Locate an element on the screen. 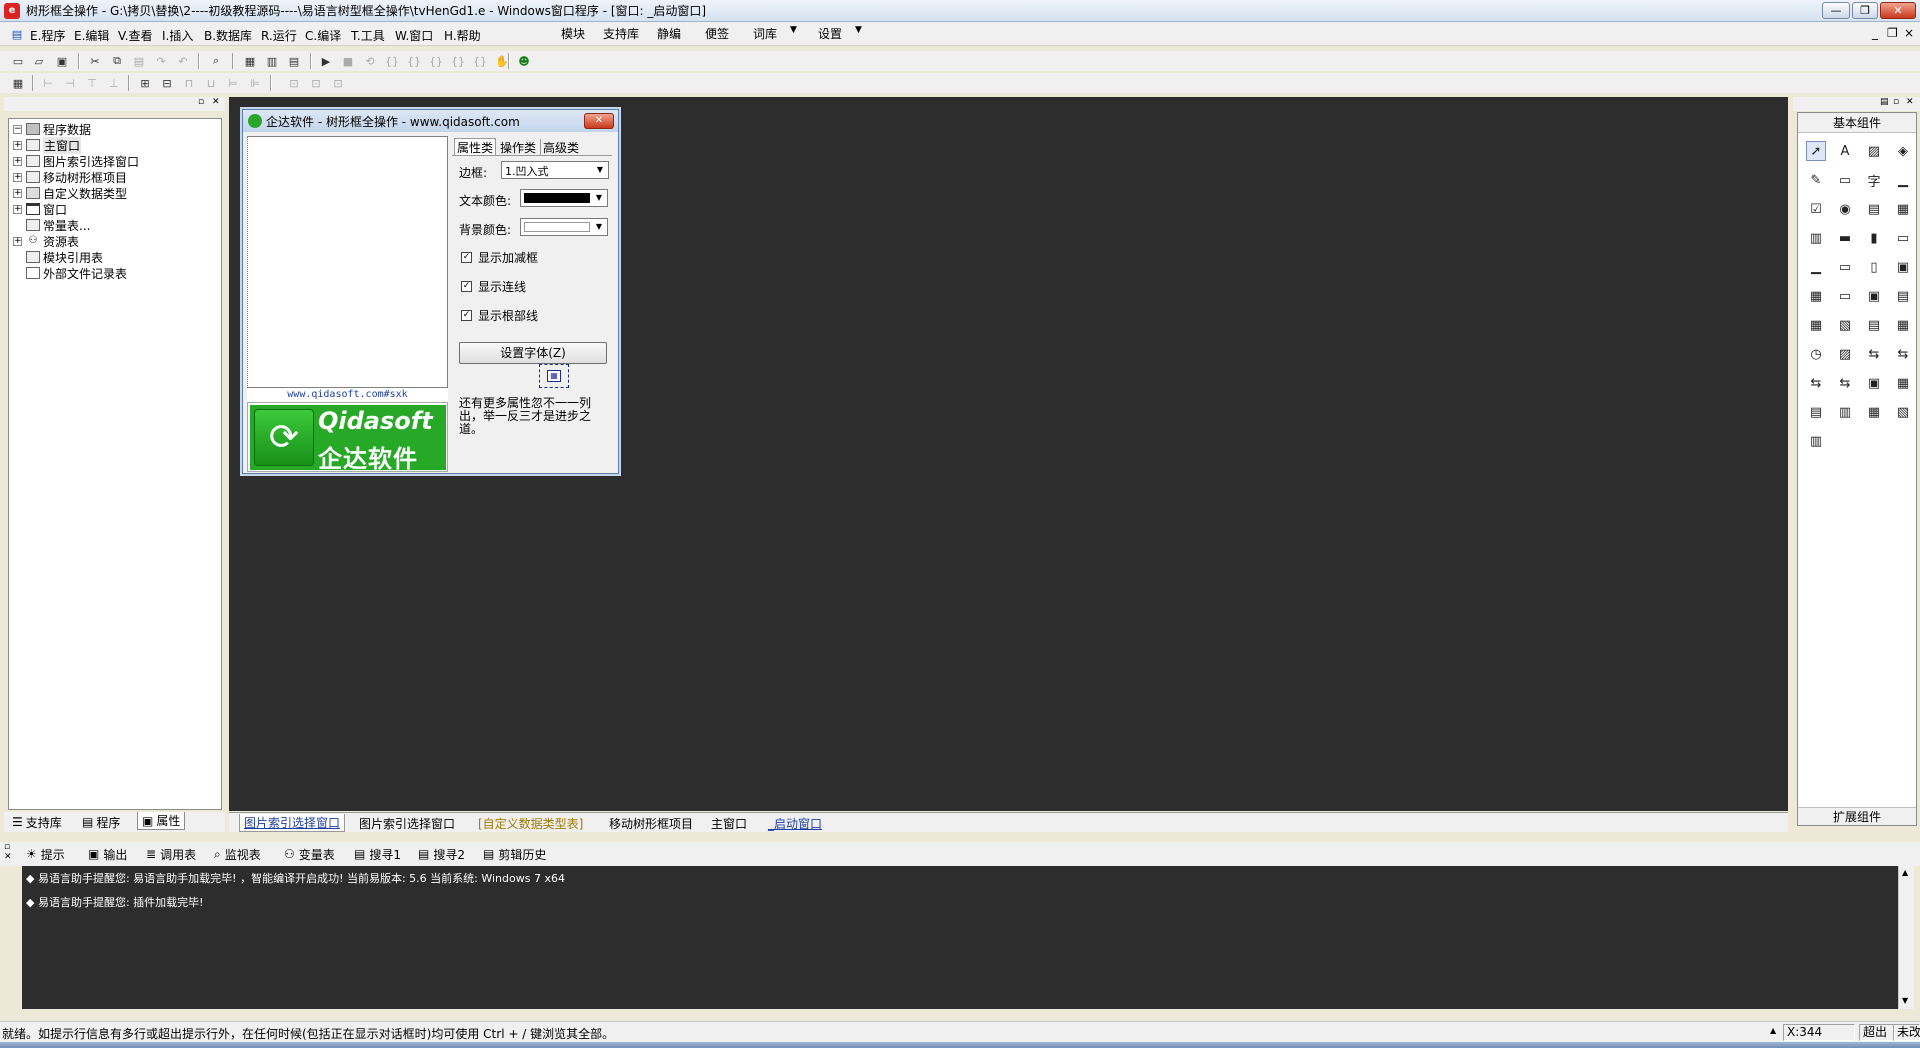 This screenshot has height=1048, width=1920. step-3-icon: {} is located at coordinates (414, 61).